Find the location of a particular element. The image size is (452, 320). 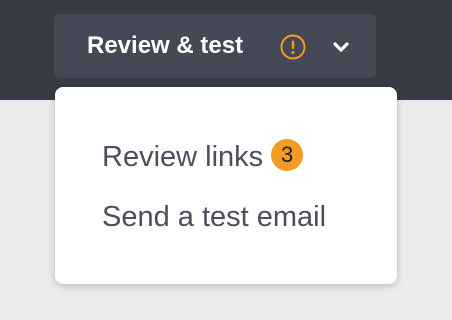

warning-icon is located at coordinates (293, 47).